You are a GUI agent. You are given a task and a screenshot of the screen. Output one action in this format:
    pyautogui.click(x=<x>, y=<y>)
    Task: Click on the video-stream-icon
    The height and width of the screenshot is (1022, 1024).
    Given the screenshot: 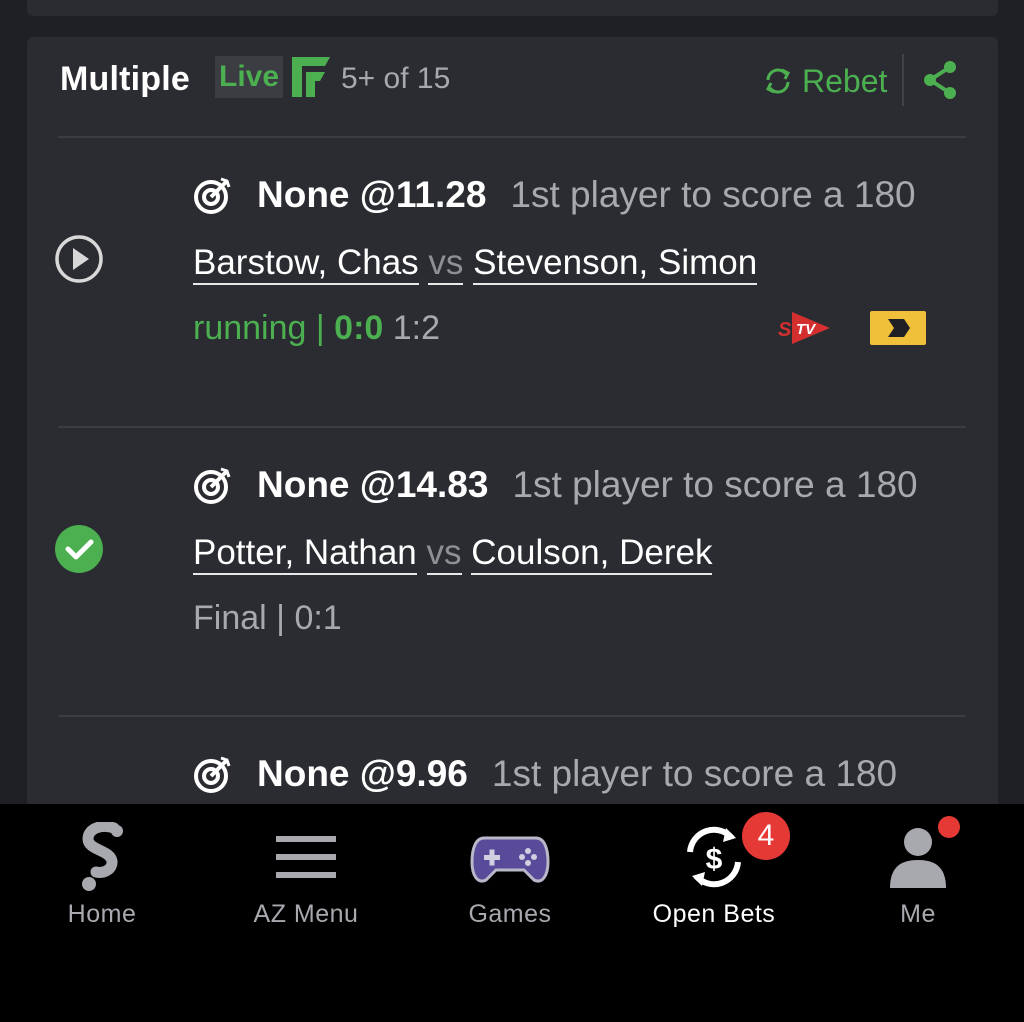 What is the action you would take?
    pyautogui.click(x=898, y=328)
    